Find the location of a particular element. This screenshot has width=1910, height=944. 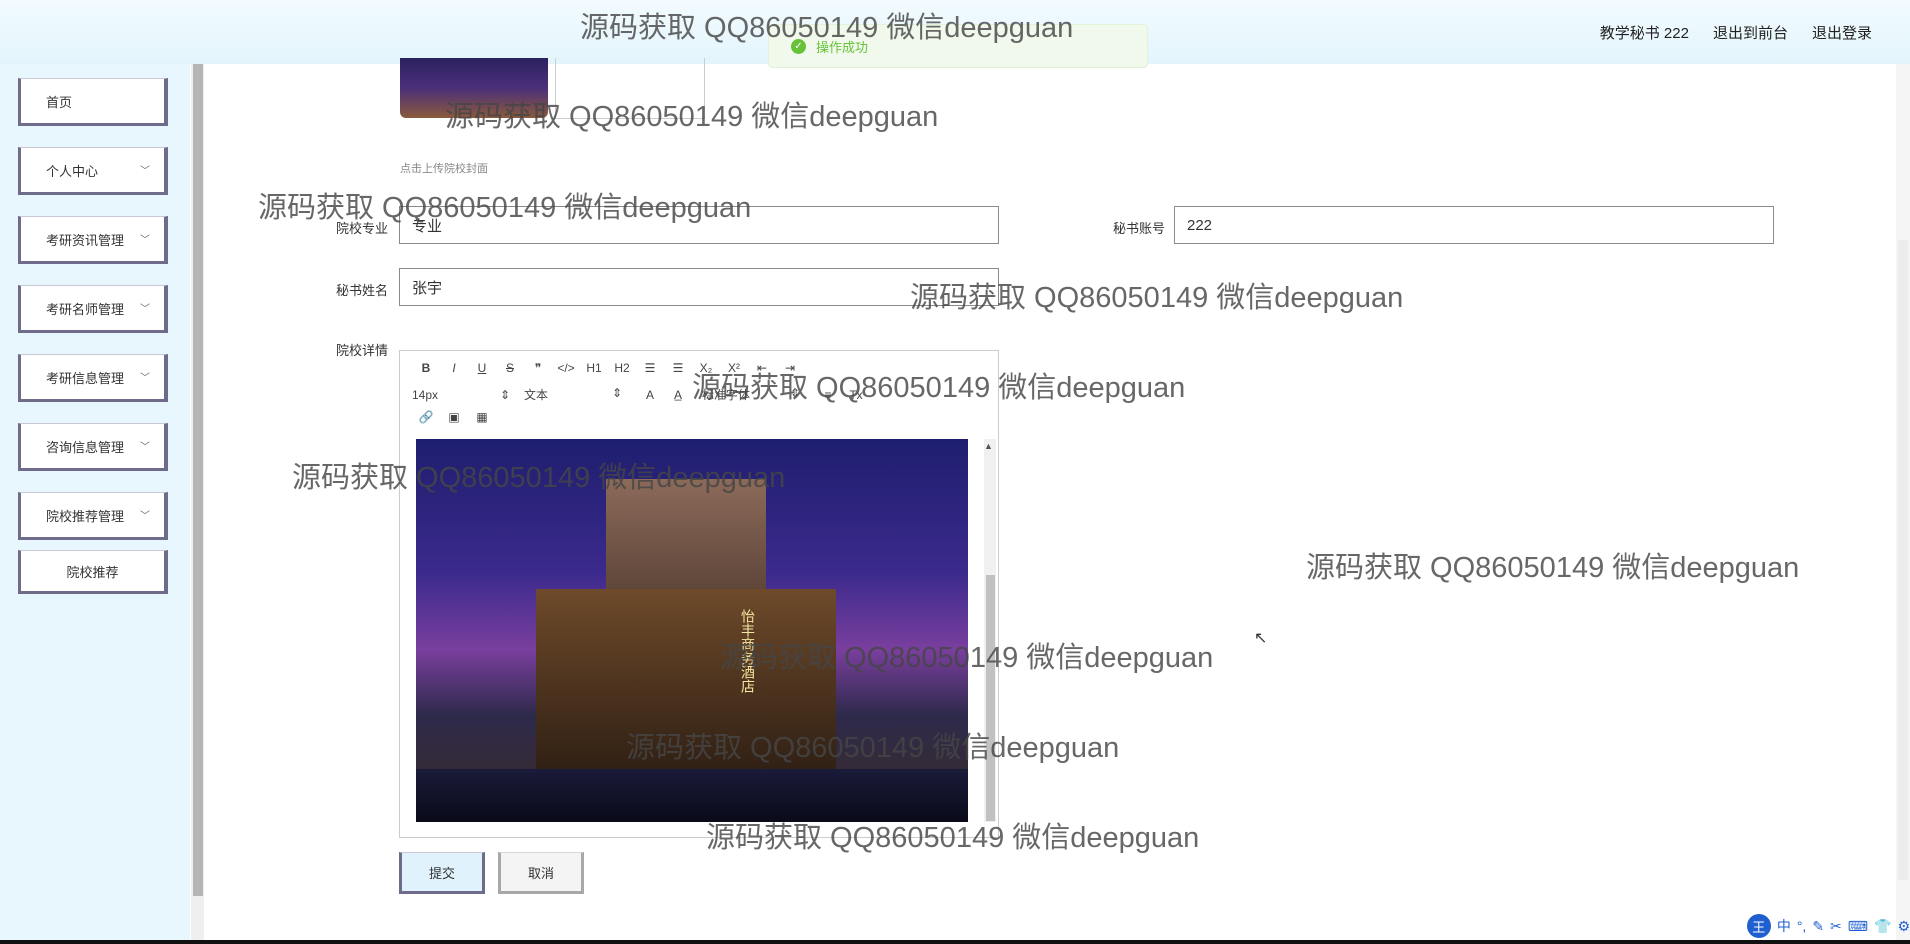

cover-upload-hint: 点击上传院校封面 is located at coordinates (444, 169).